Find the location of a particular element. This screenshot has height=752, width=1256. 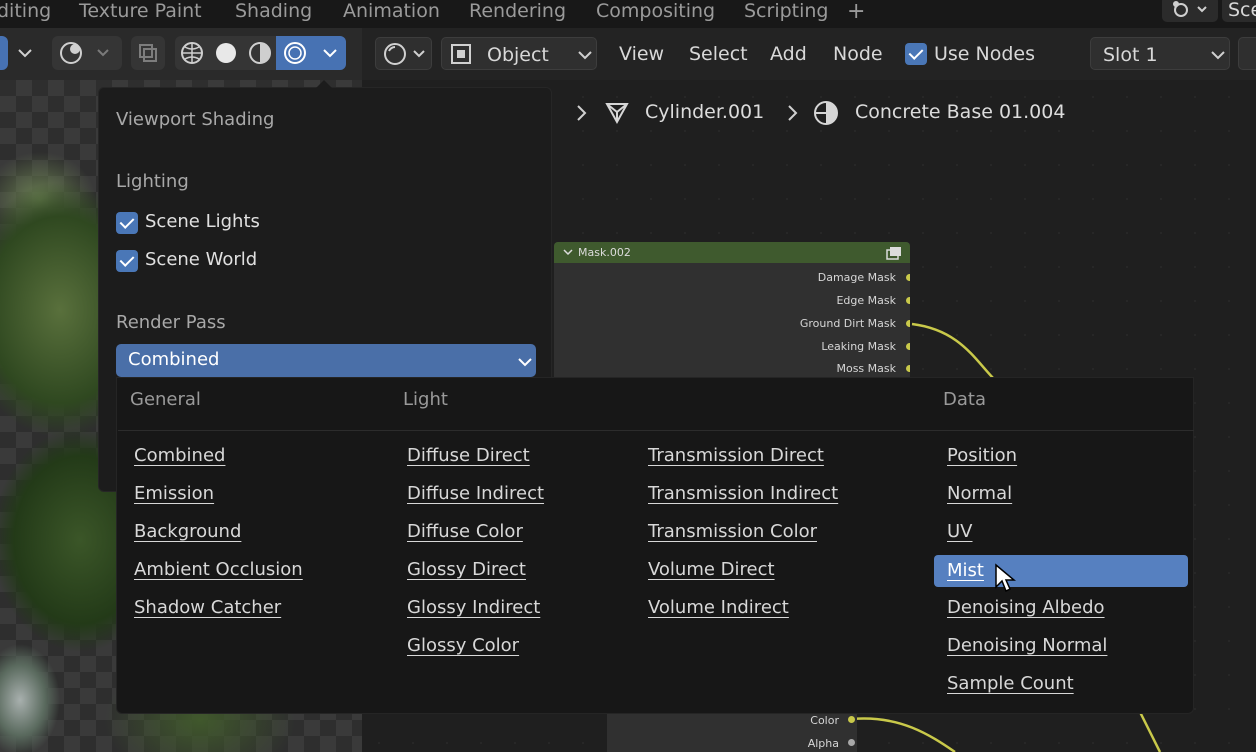

pass-item-denoising-normal: Denoising Normal is located at coordinates (1061, 646).